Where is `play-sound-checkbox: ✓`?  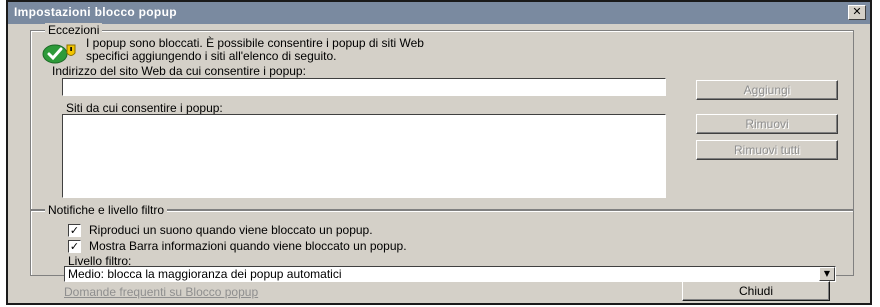 play-sound-checkbox: ✓ is located at coordinates (74, 230).